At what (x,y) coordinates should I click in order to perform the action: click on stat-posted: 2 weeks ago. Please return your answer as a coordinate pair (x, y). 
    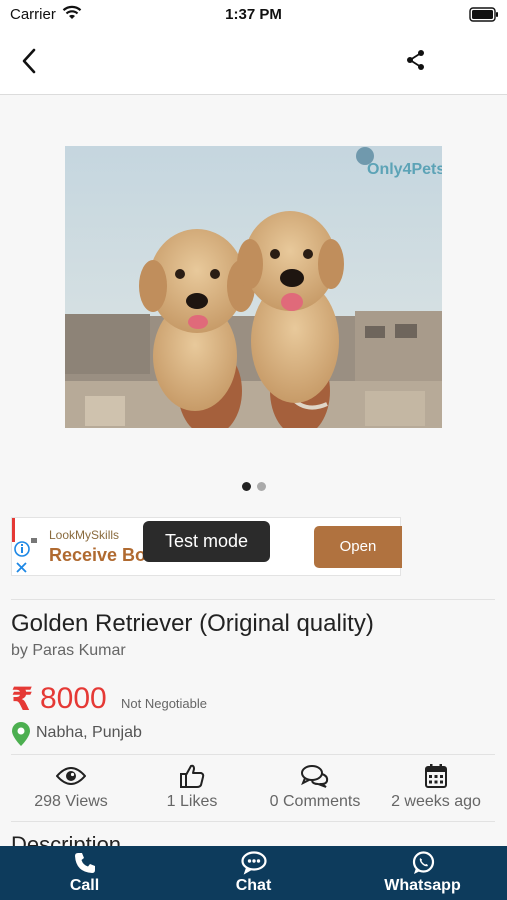
    Looking at the image, I should click on (436, 786).